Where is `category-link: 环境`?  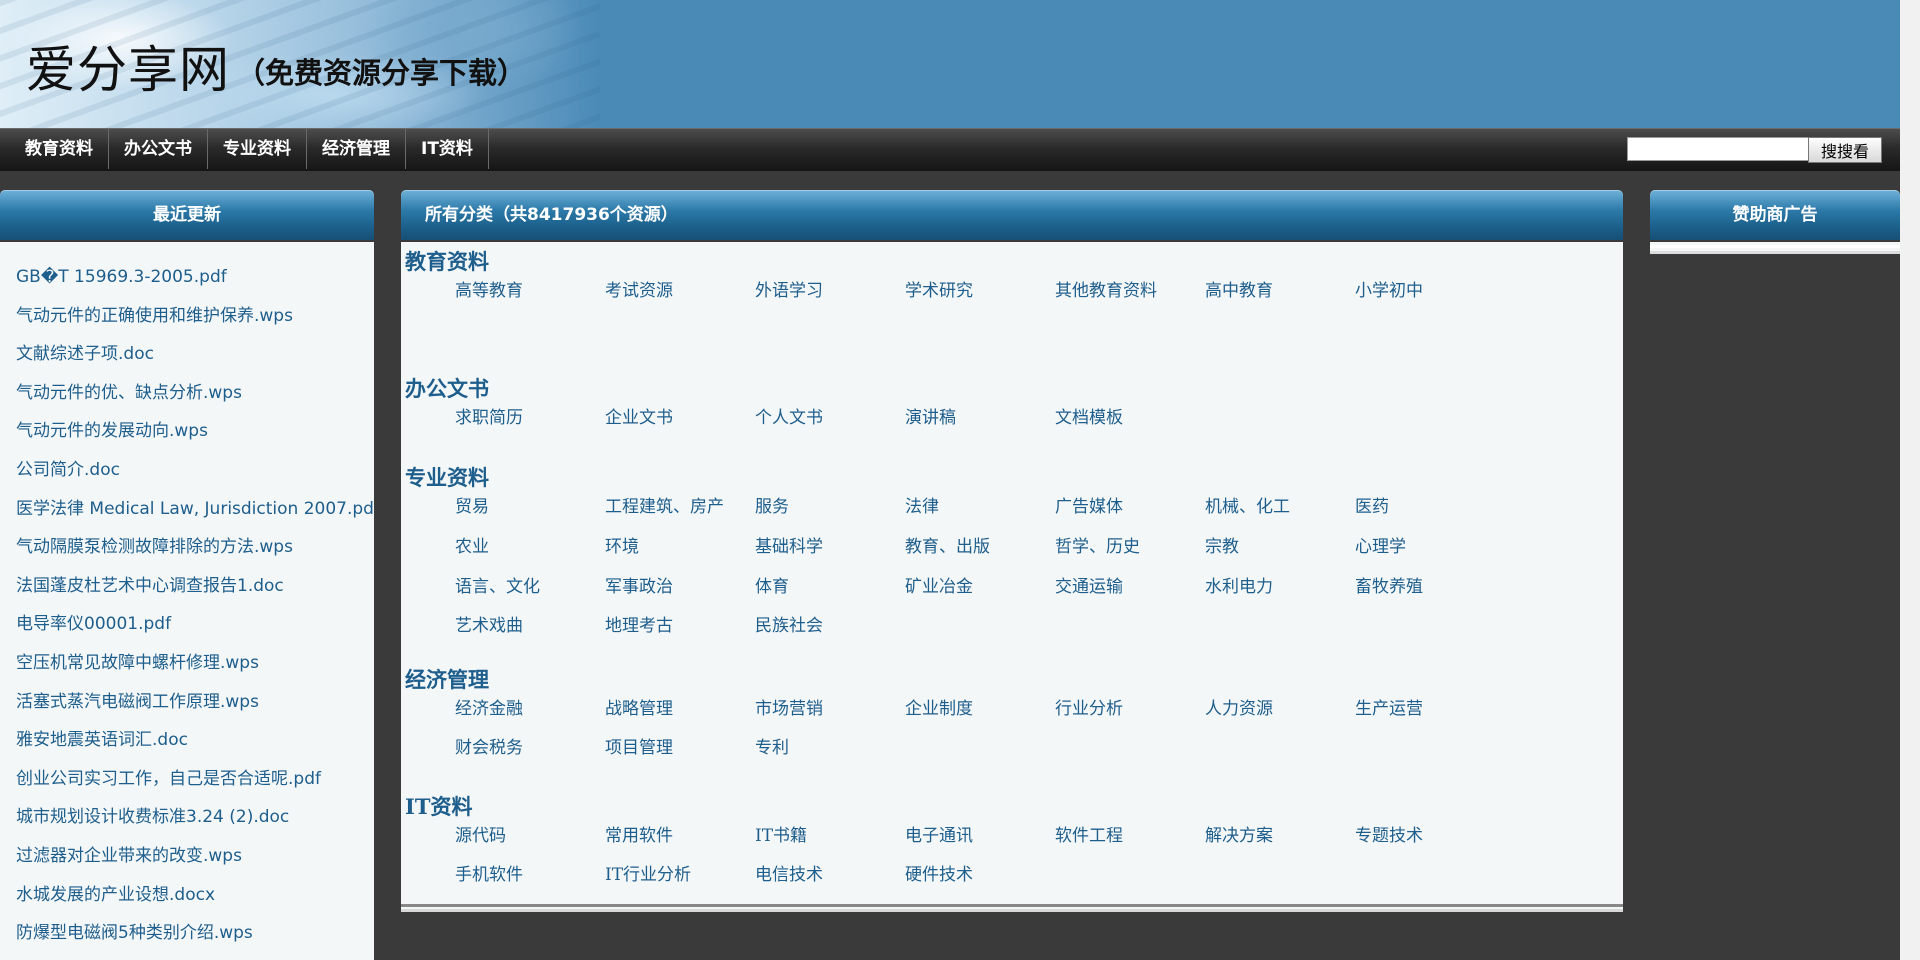 category-link: 环境 is located at coordinates (622, 544).